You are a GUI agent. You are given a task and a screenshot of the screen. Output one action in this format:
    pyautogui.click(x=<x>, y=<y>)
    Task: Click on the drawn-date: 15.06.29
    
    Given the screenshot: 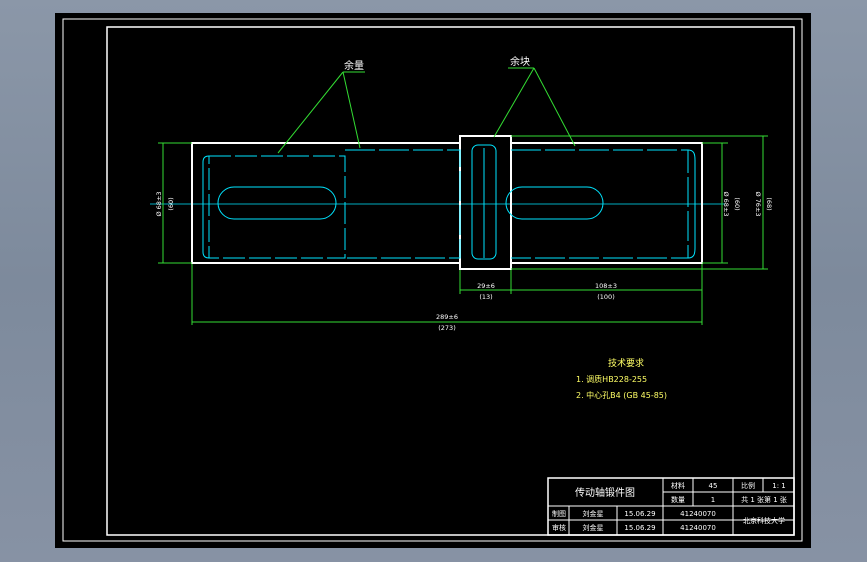 What is the action you would take?
    pyautogui.click(x=639, y=514)
    